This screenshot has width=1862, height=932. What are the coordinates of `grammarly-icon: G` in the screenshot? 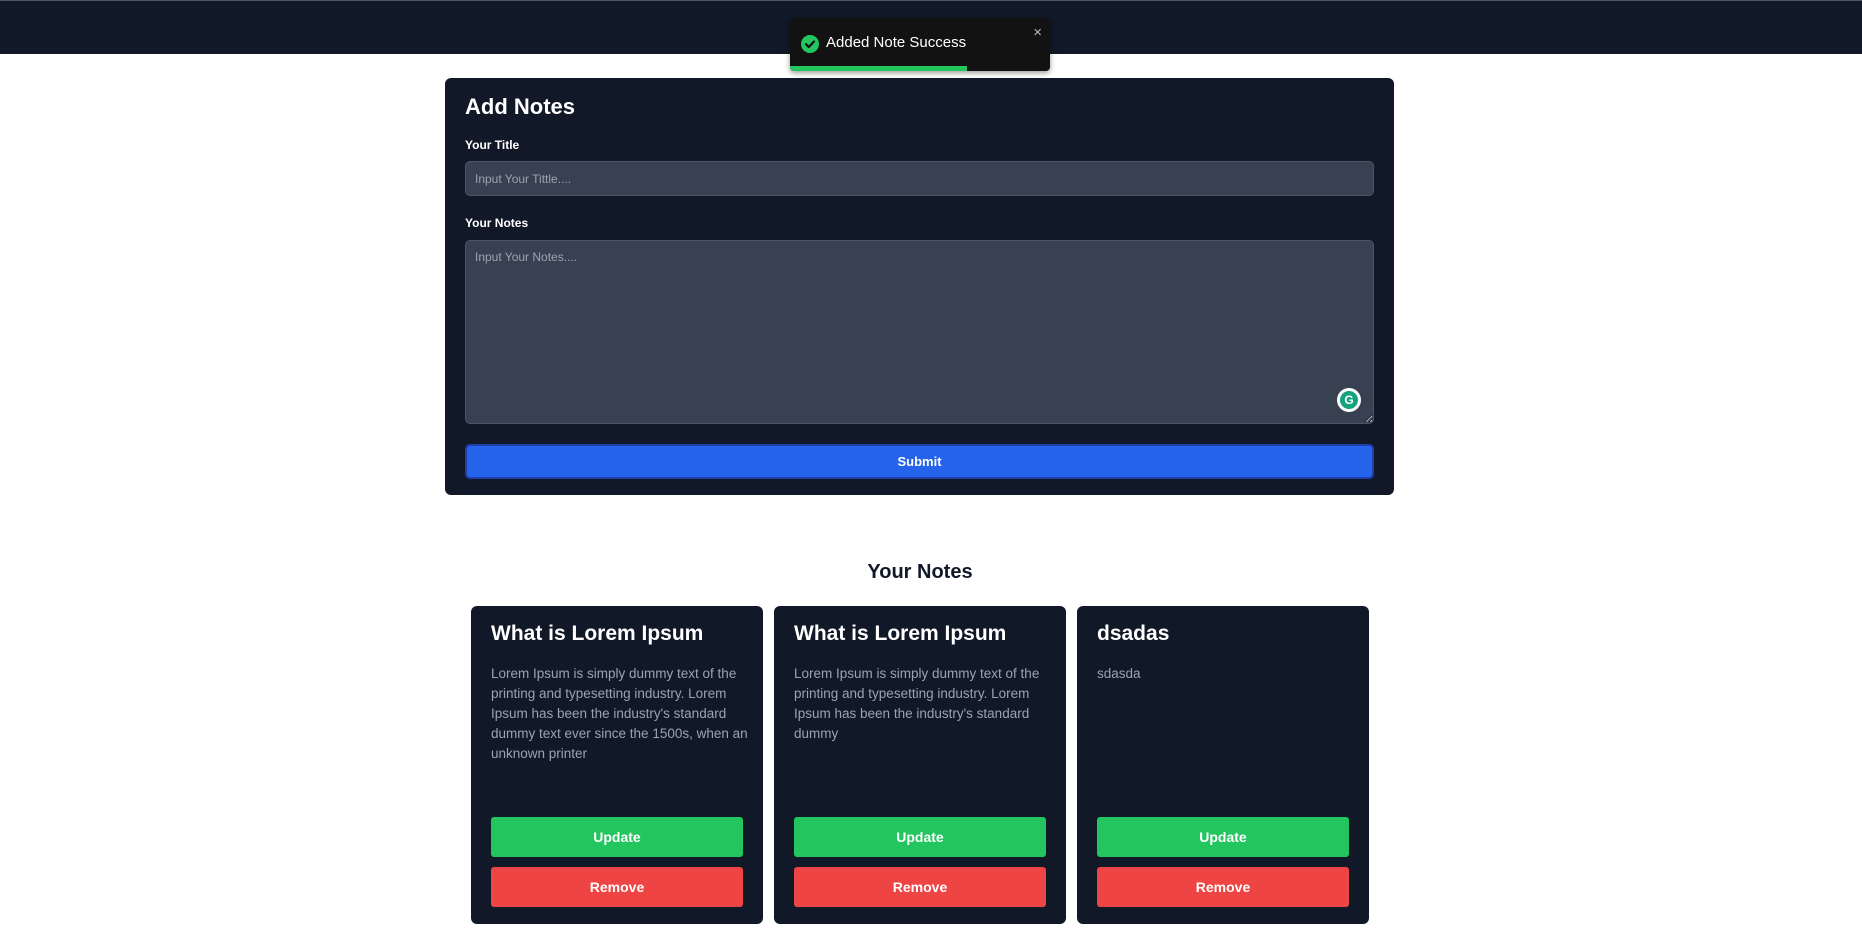 It's located at (1349, 400).